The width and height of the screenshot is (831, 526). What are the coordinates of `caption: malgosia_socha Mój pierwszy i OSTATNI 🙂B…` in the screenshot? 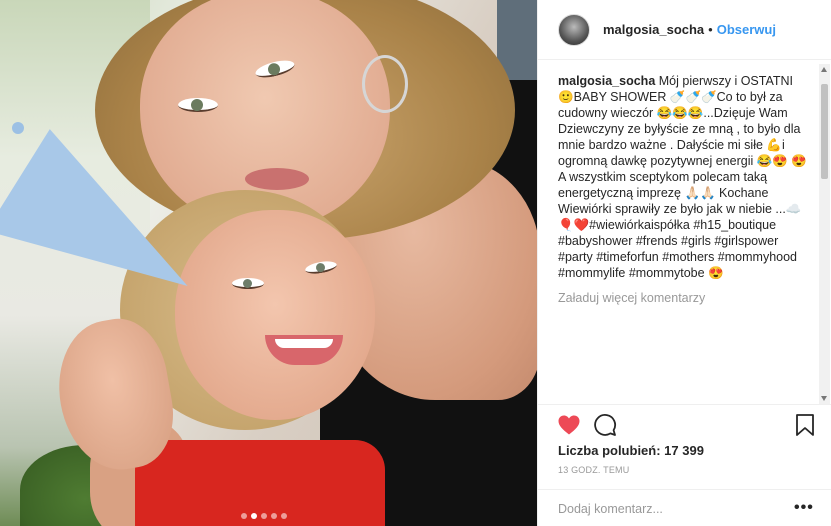 It's located at (684, 177).